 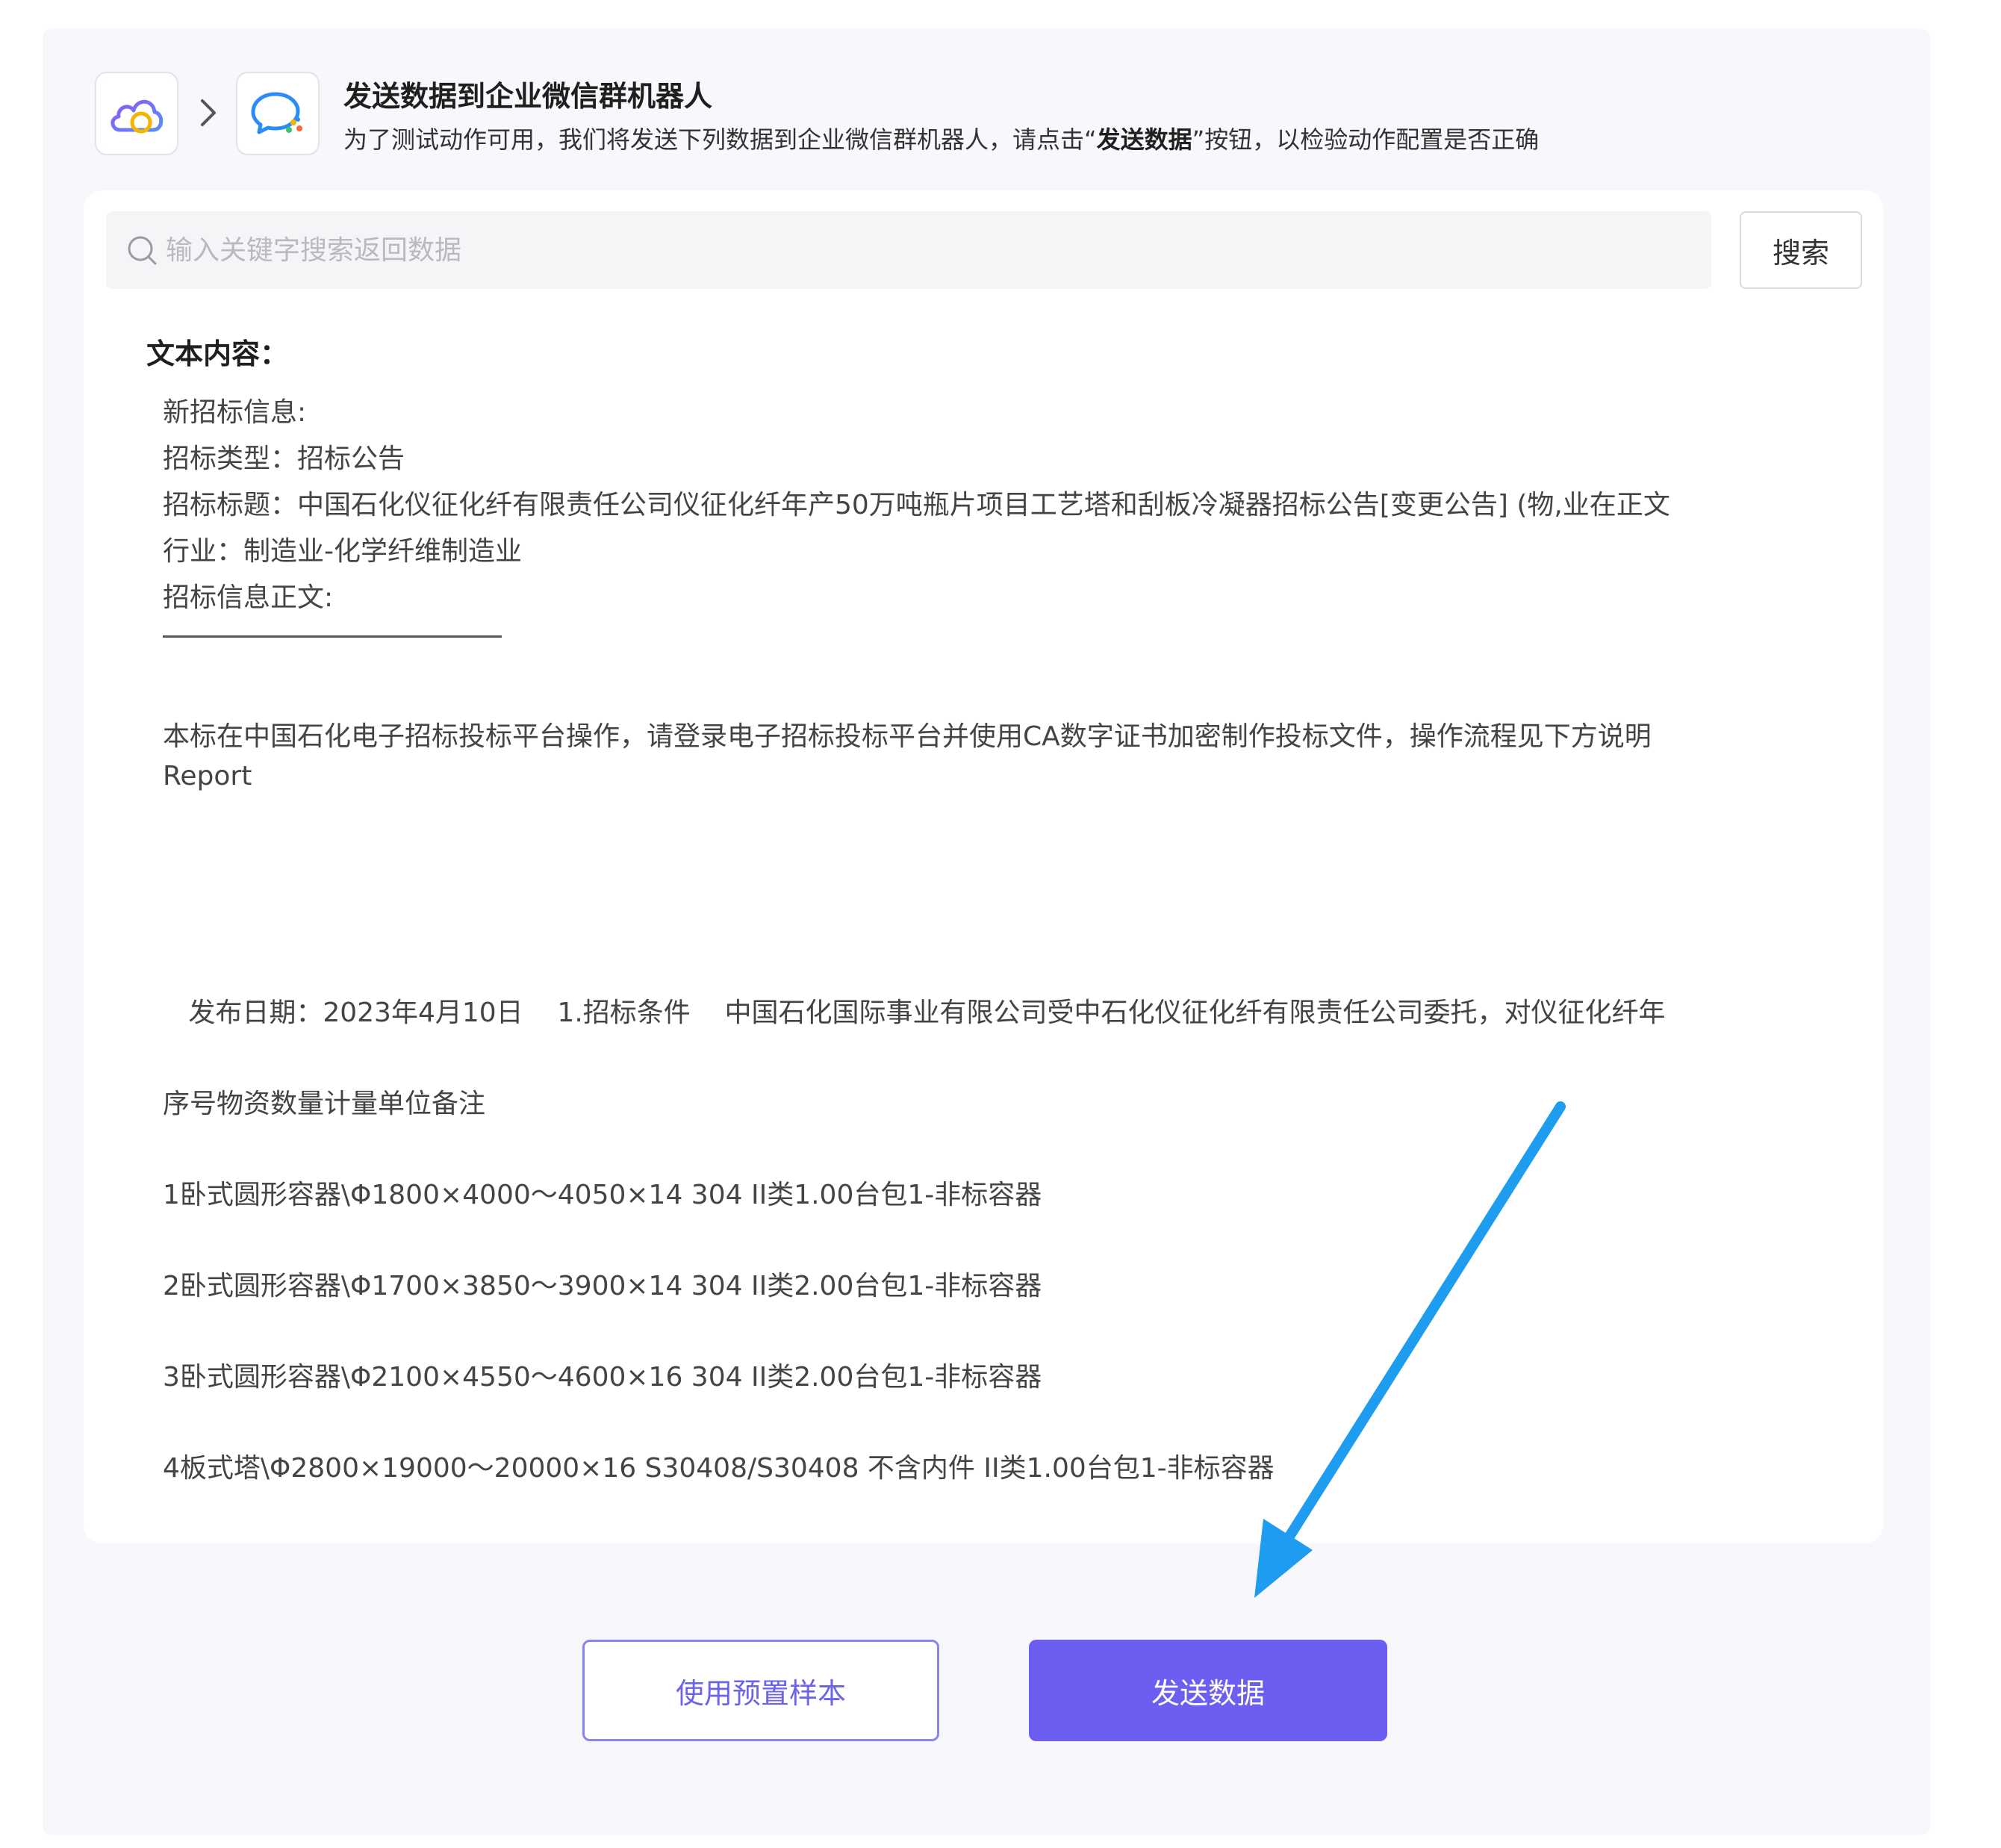 I want to click on content-line: 招标类型：招标公告, so click(x=284, y=459).